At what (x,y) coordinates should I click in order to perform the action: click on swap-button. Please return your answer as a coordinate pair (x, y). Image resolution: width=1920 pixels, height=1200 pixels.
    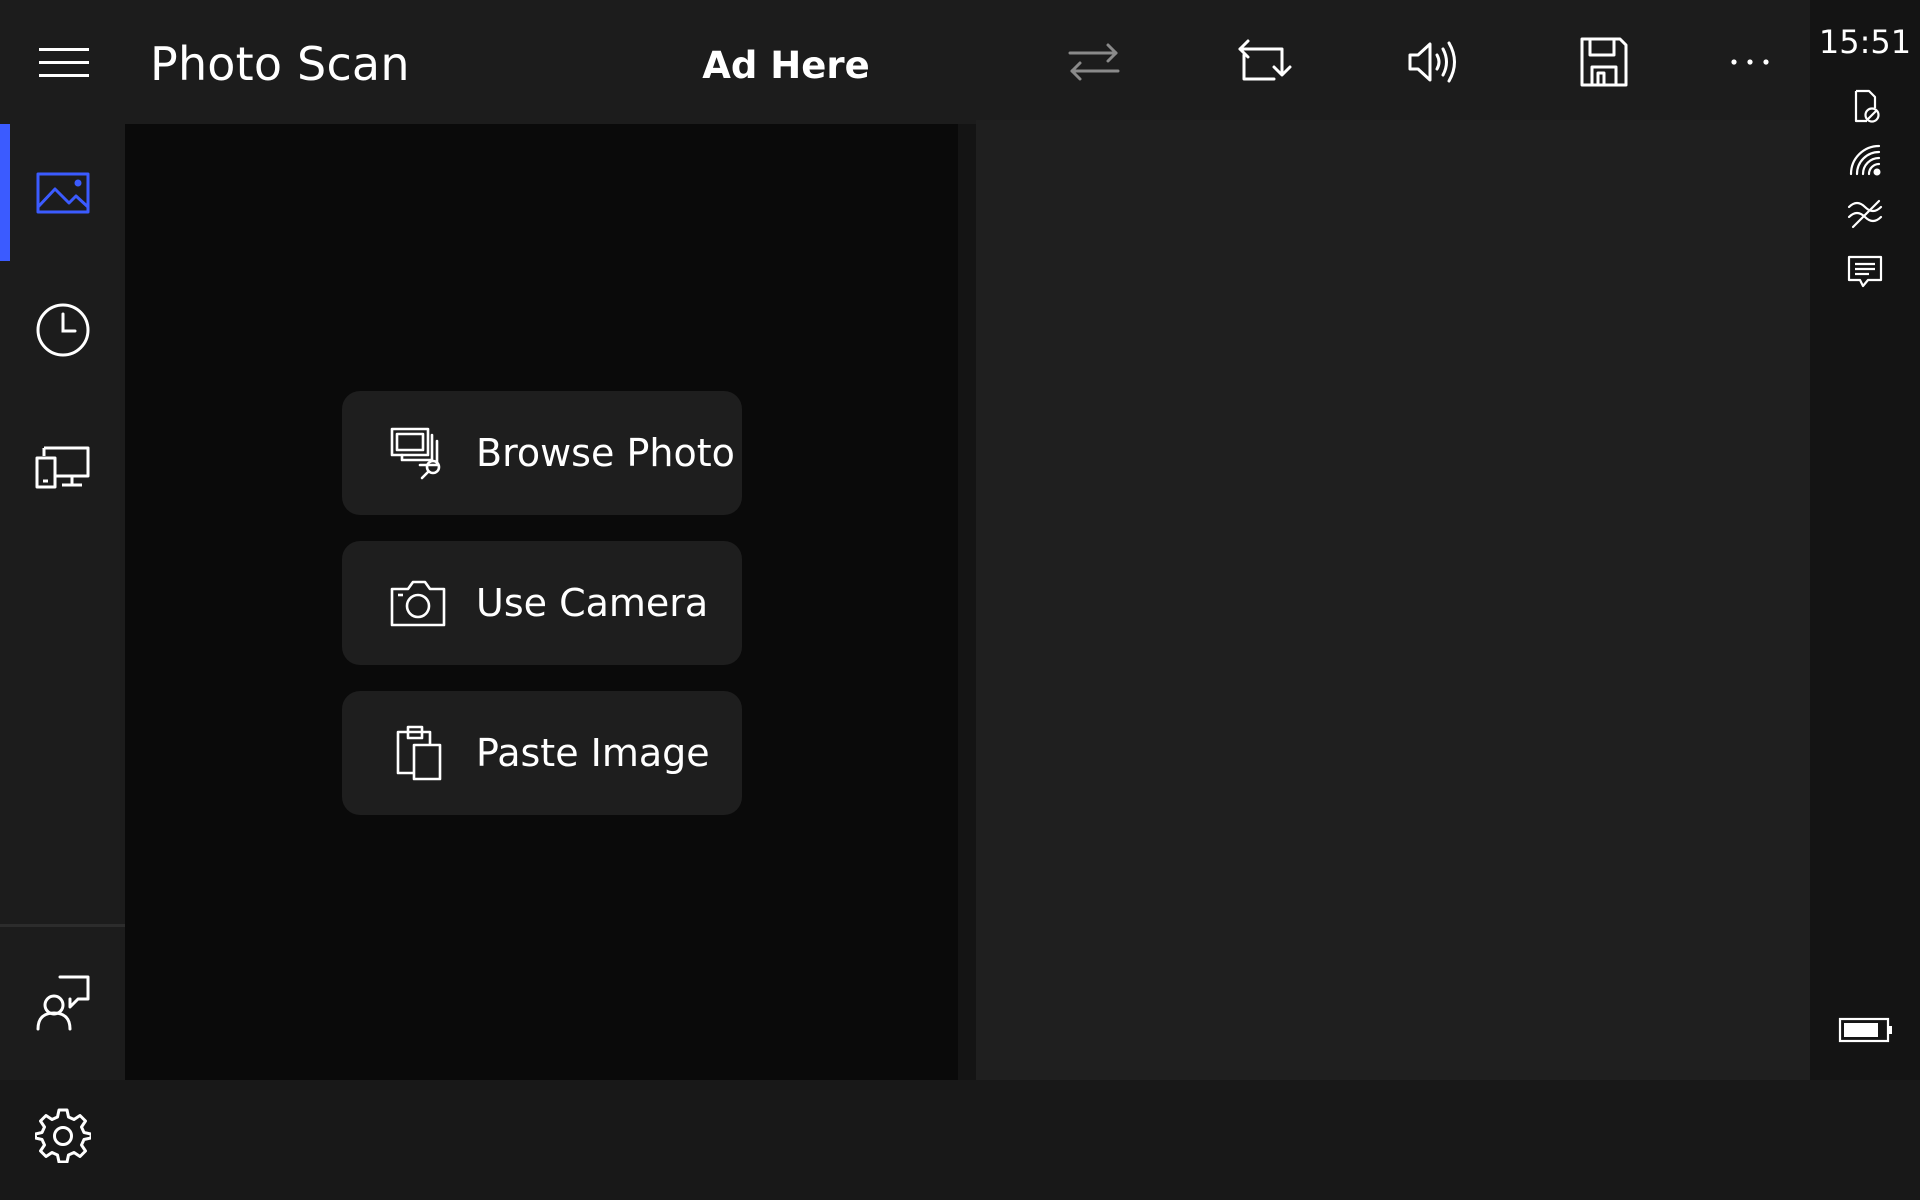
    Looking at the image, I should click on (1094, 62).